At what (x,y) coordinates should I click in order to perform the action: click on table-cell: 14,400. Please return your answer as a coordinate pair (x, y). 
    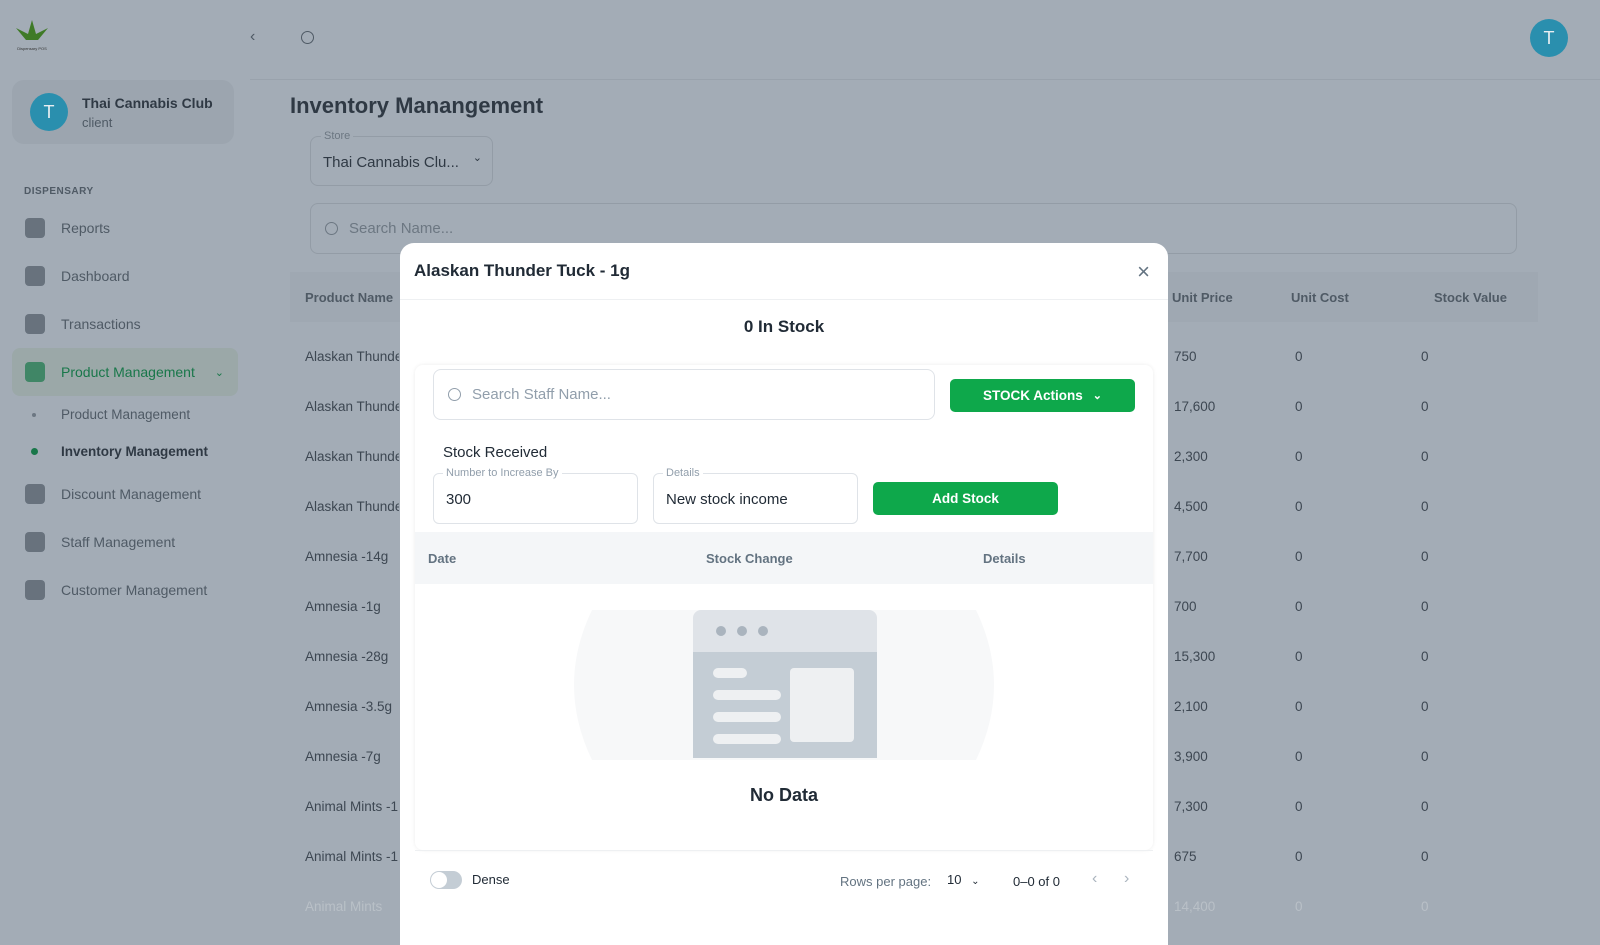
    Looking at the image, I should click on (1195, 906).